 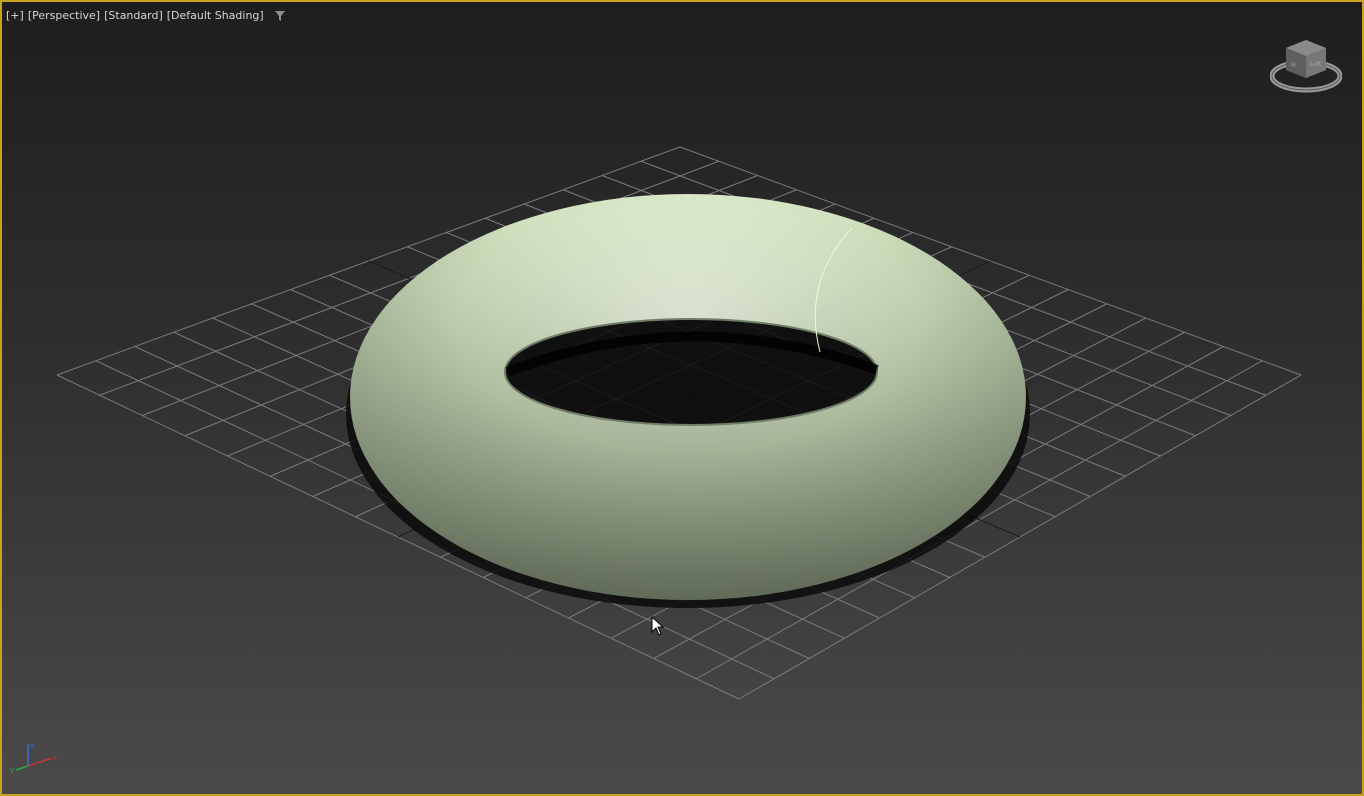 What do you see at coordinates (280, 16) in the screenshot?
I see `filter-icon` at bounding box center [280, 16].